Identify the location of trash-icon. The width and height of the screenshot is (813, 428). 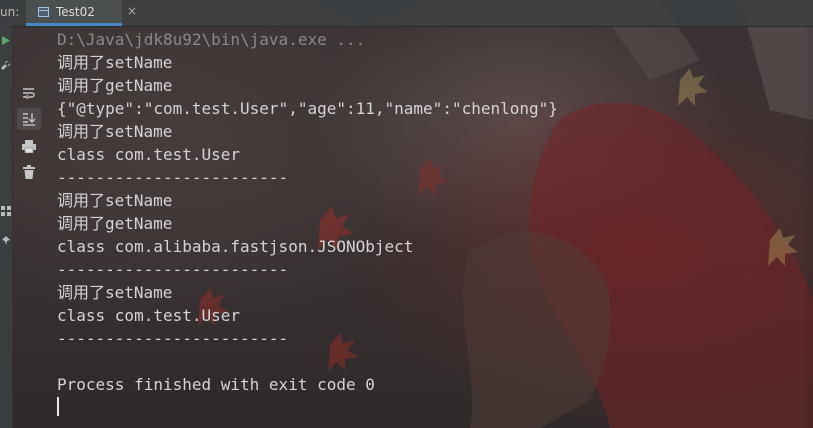
(29, 172).